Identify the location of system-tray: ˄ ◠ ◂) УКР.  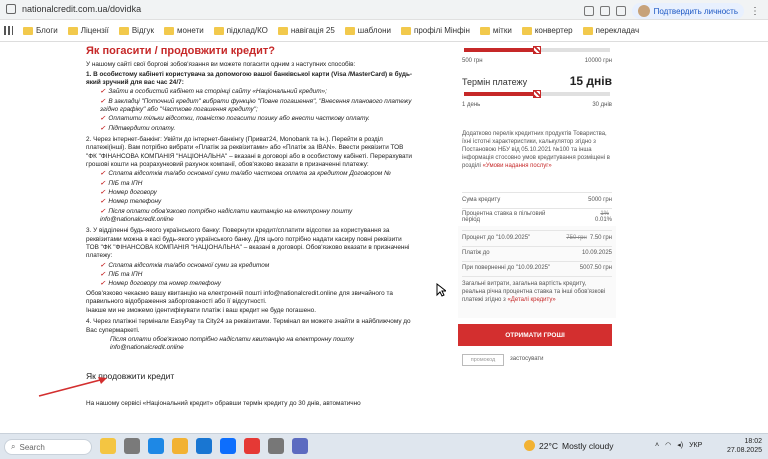
(678, 445).